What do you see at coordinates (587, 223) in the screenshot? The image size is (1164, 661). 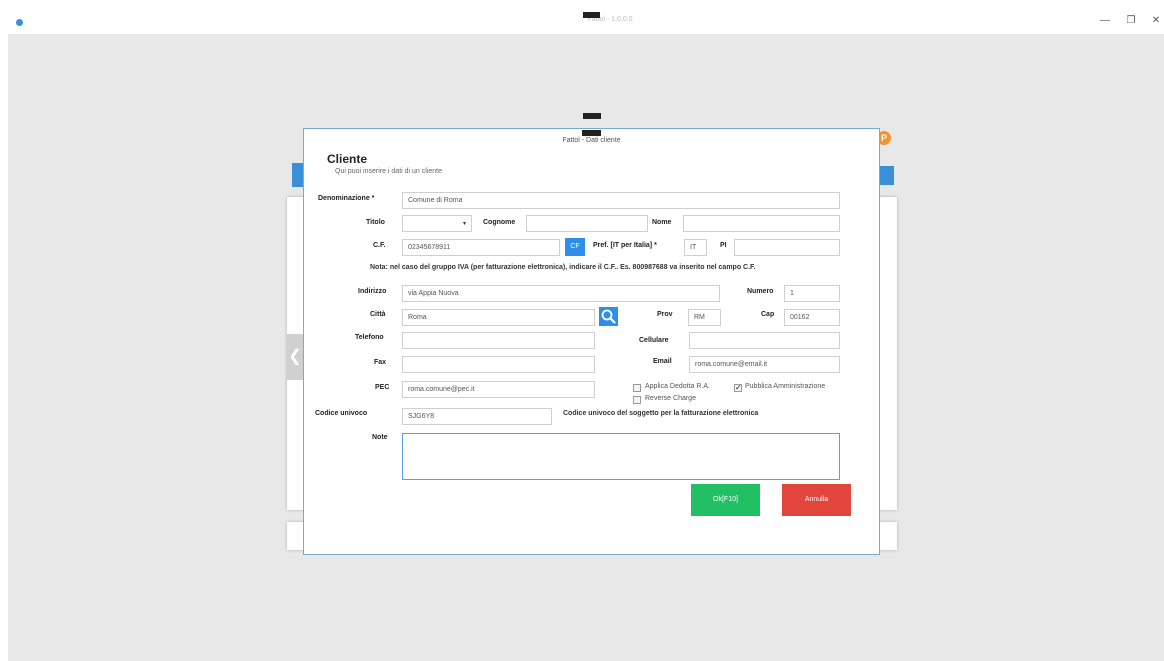 I see `cognome-input` at bounding box center [587, 223].